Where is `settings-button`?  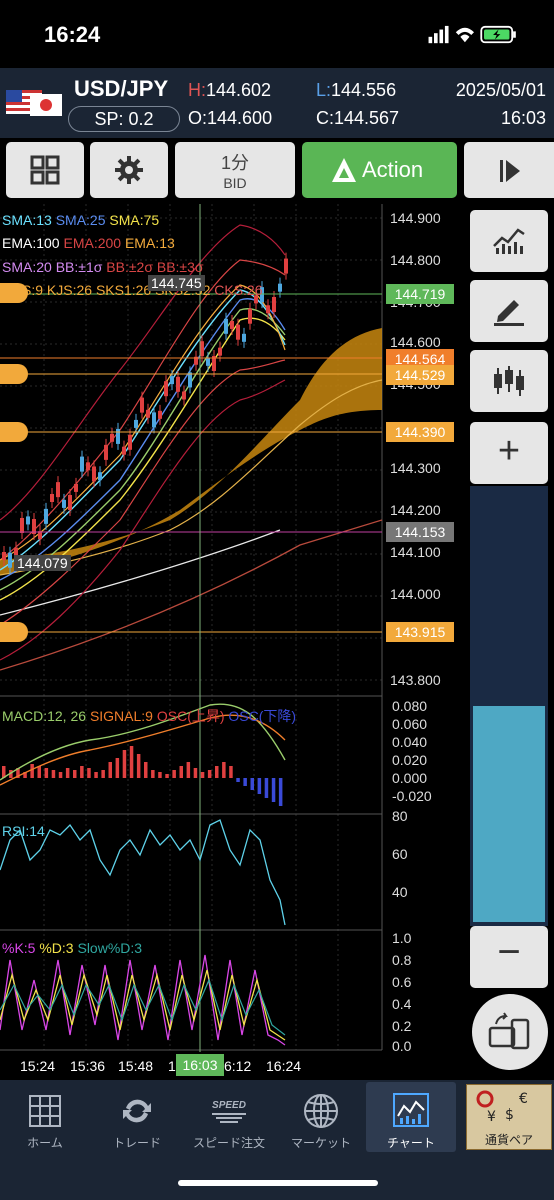 settings-button is located at coordinates (129, 170).